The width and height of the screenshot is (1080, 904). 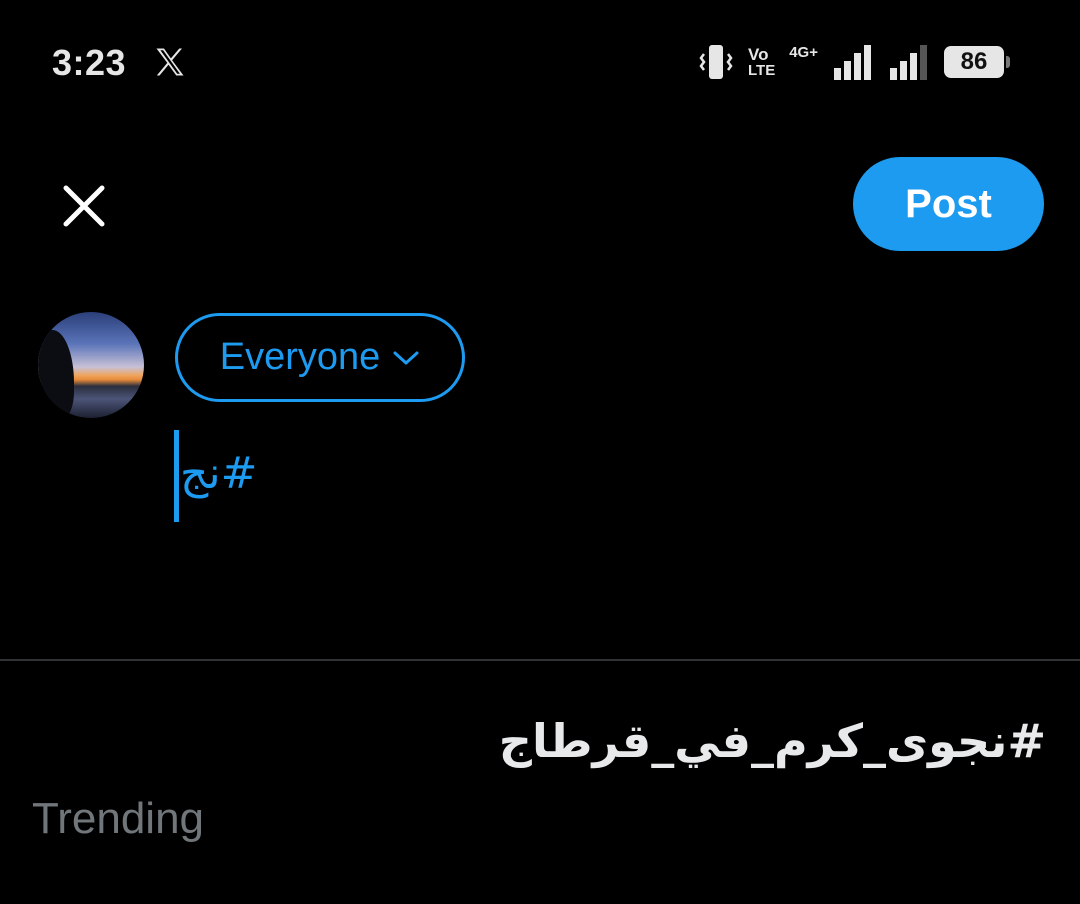 I want to click on signal-icon-sim2, so click(x=908, y=62).